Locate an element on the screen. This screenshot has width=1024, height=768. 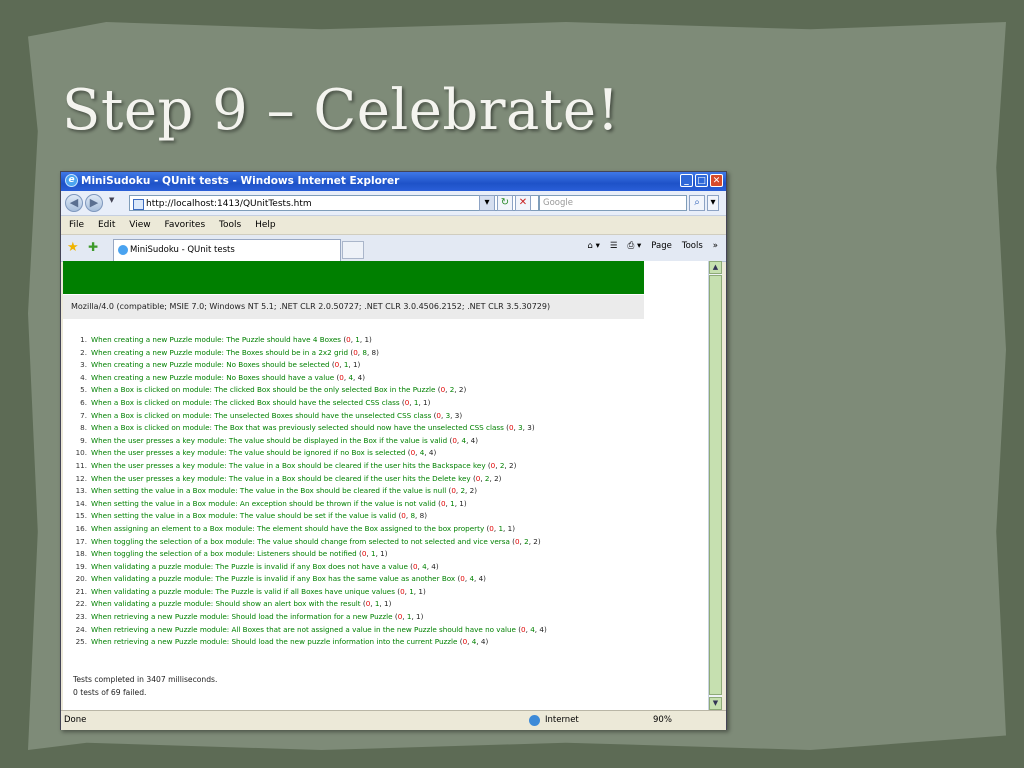
back-button: ◀ is located at coordinates (74, 203).